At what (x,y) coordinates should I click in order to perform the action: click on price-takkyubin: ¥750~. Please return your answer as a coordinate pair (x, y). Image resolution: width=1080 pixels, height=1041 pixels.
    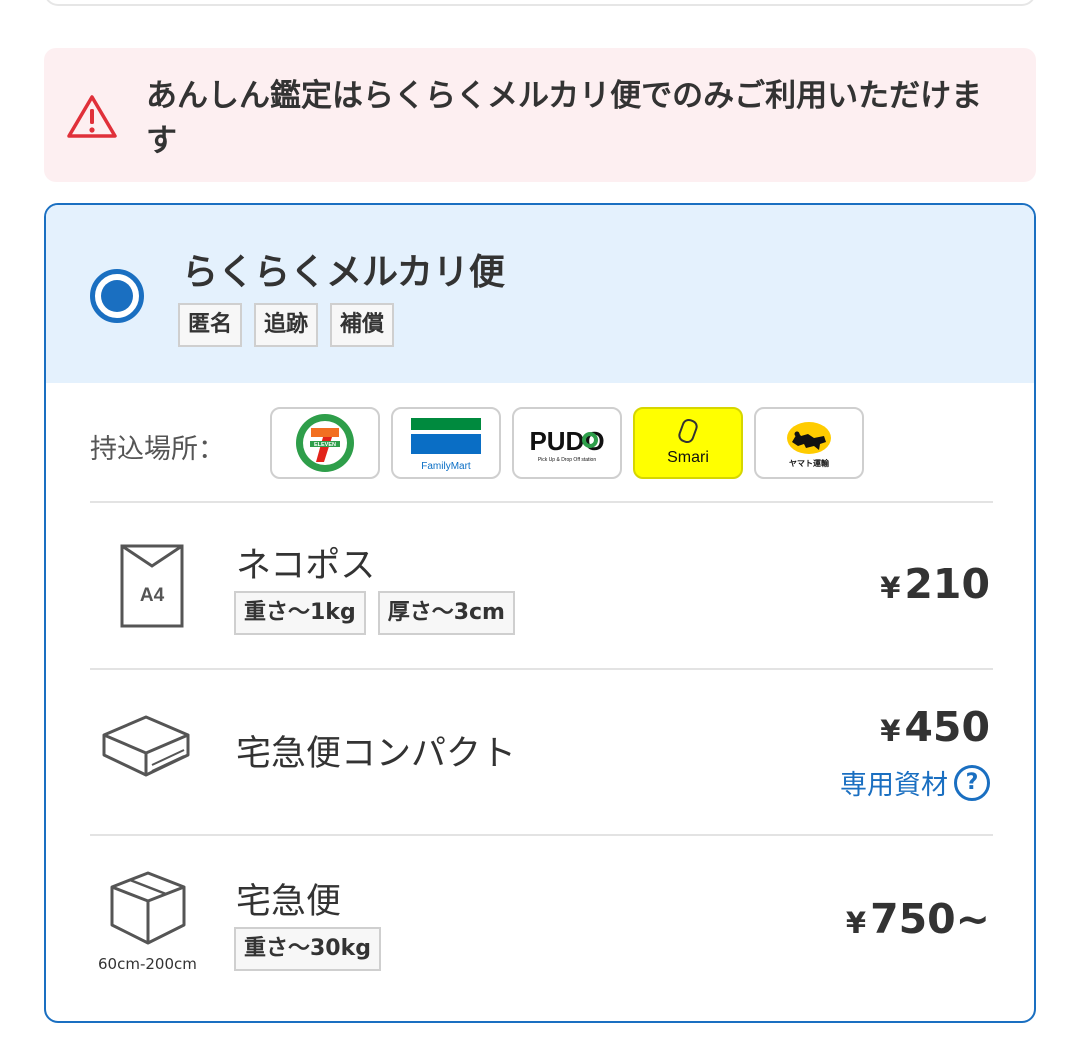
    Looking at the image, I should click on (917, 919).